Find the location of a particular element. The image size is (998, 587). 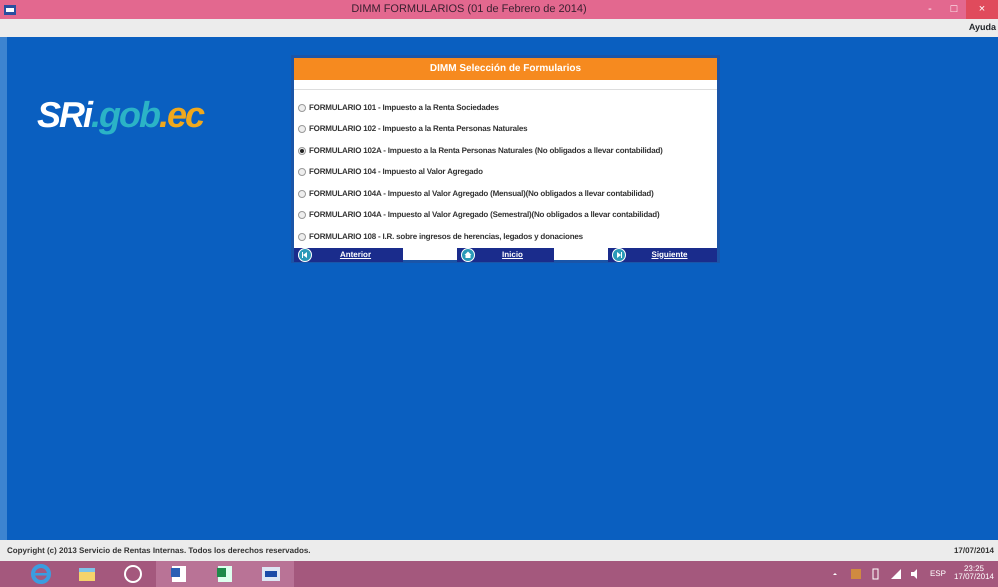

option-label: FORMULARIO 108 - I.R. sobre ingresos de herencias, legados y donaciones is located at coordinates (446, 236).